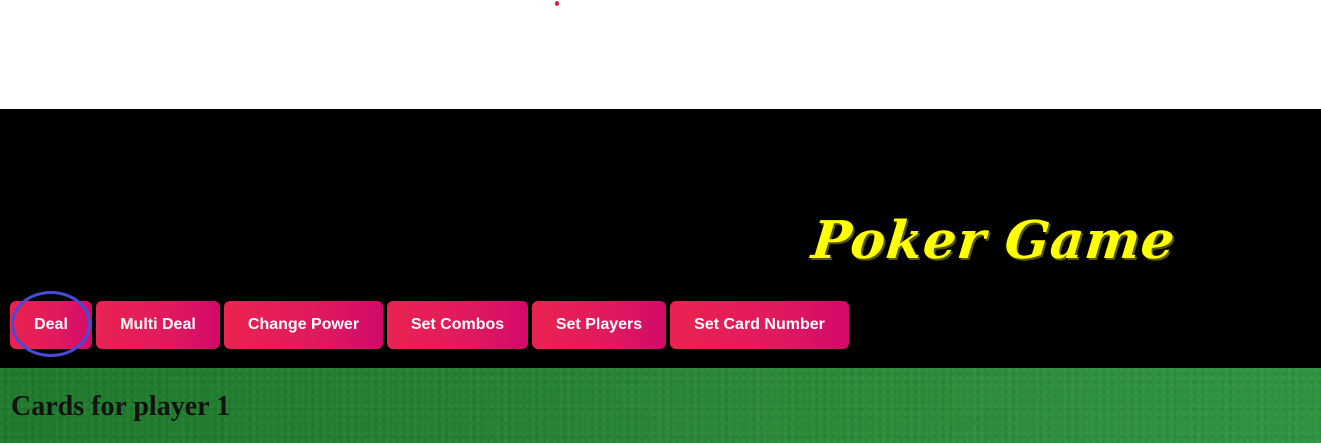  I want to click on change-power-button: Change Power, so click(303, 325).